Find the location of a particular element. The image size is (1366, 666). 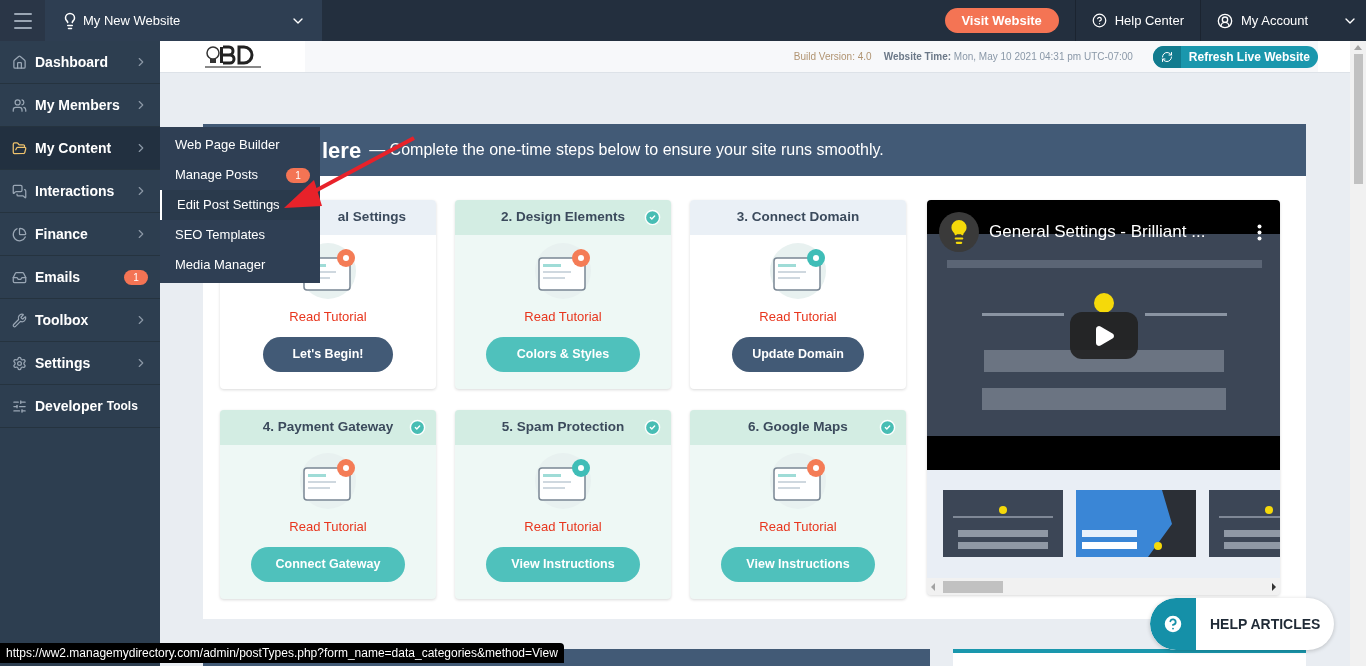

wrench-icon is located at coordinates (19, 320).